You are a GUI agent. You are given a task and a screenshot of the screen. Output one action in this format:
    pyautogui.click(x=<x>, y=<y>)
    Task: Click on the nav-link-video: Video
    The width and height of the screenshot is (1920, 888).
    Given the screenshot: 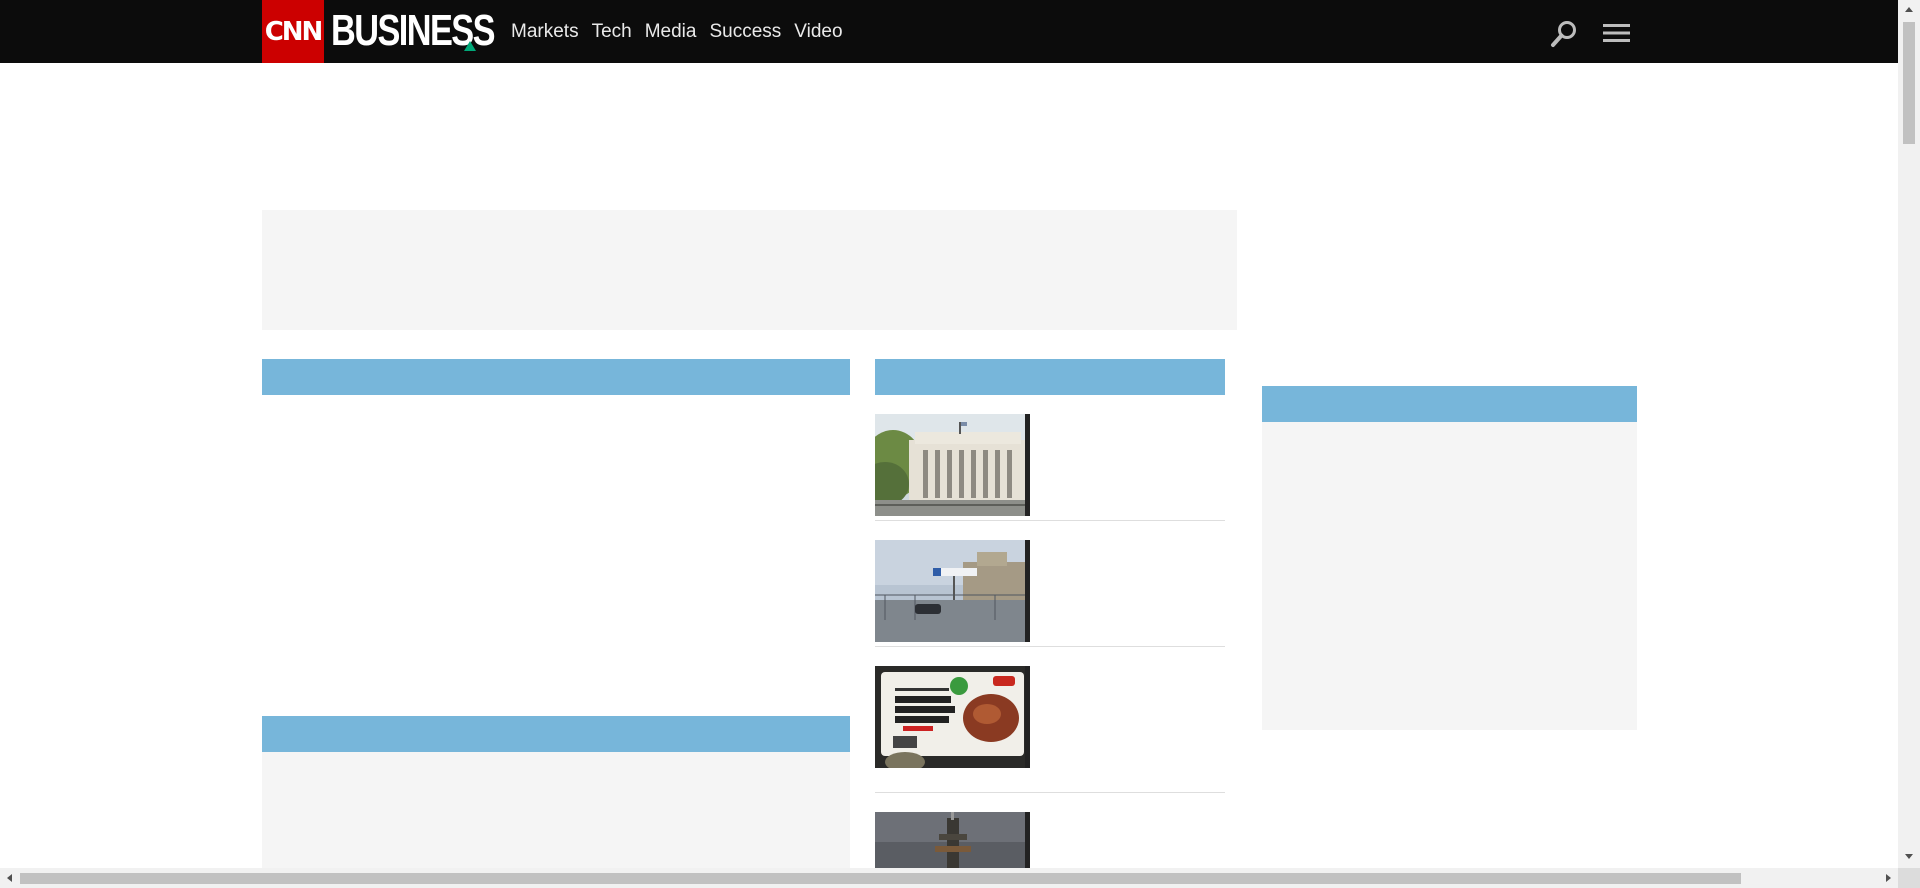 What is the action you would take?
    pyautogui.click(x=818, y=32)
    